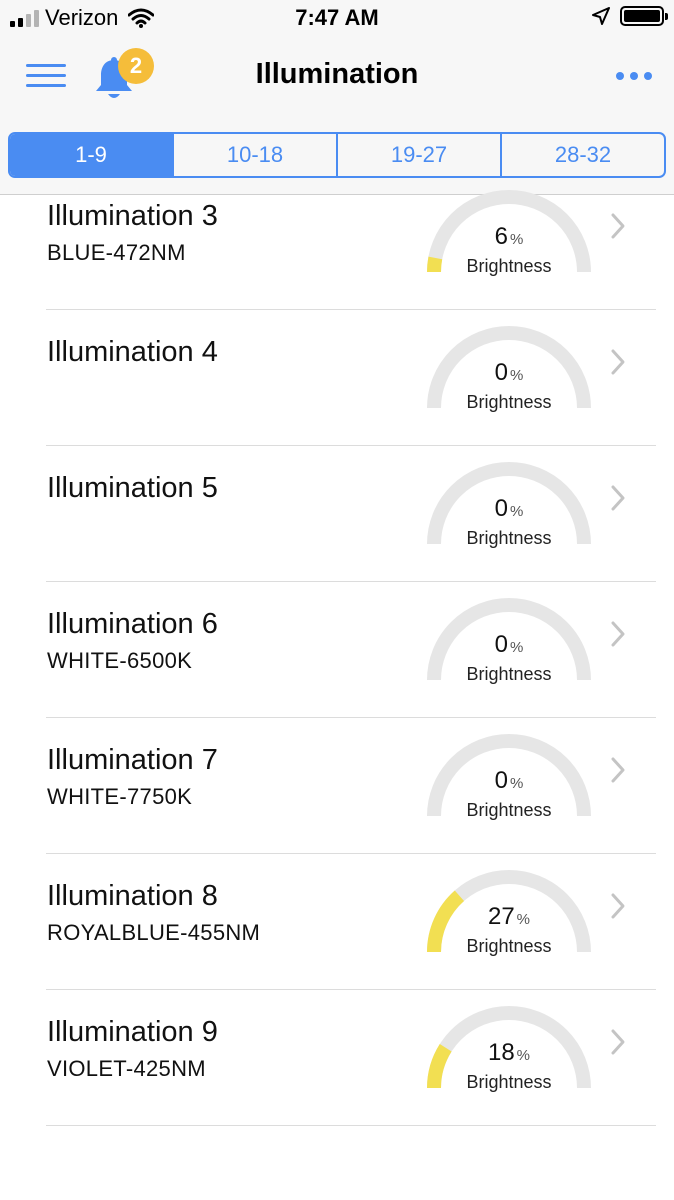  I want to click on status-right, so click(630, 16).